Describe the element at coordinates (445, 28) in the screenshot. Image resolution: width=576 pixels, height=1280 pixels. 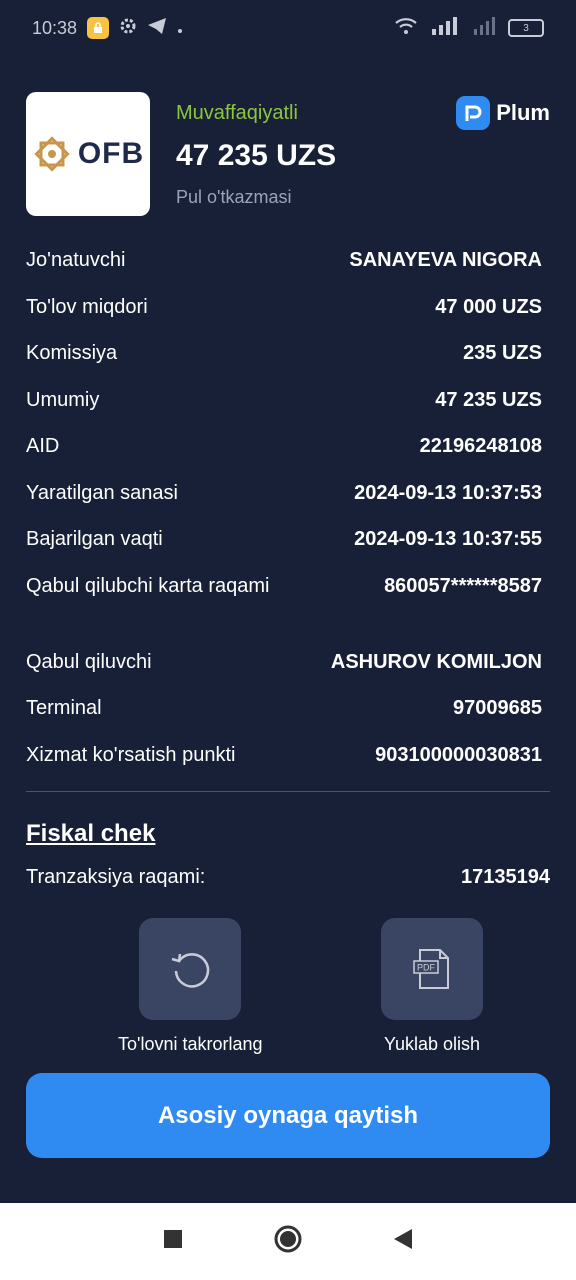
I see `signal-icon` at that location.